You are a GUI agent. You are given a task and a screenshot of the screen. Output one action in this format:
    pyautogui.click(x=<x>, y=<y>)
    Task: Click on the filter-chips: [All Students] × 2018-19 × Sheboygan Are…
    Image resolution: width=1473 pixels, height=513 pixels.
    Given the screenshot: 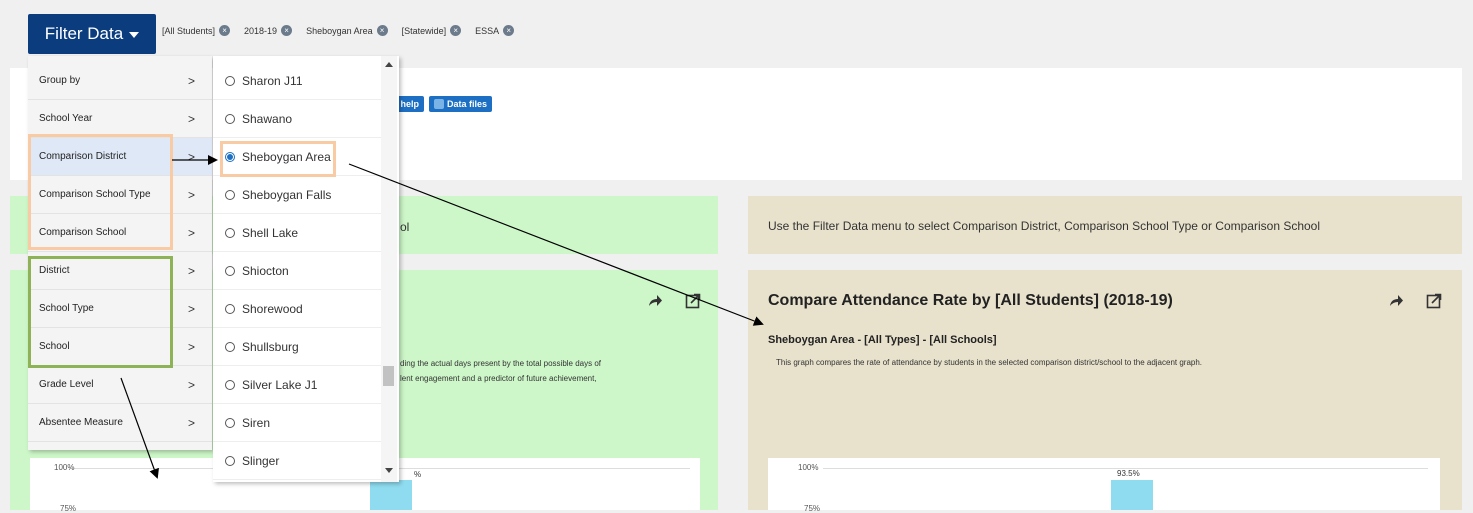 What is the action you would take?
    pyautogui.click(x=338, y=30)
    